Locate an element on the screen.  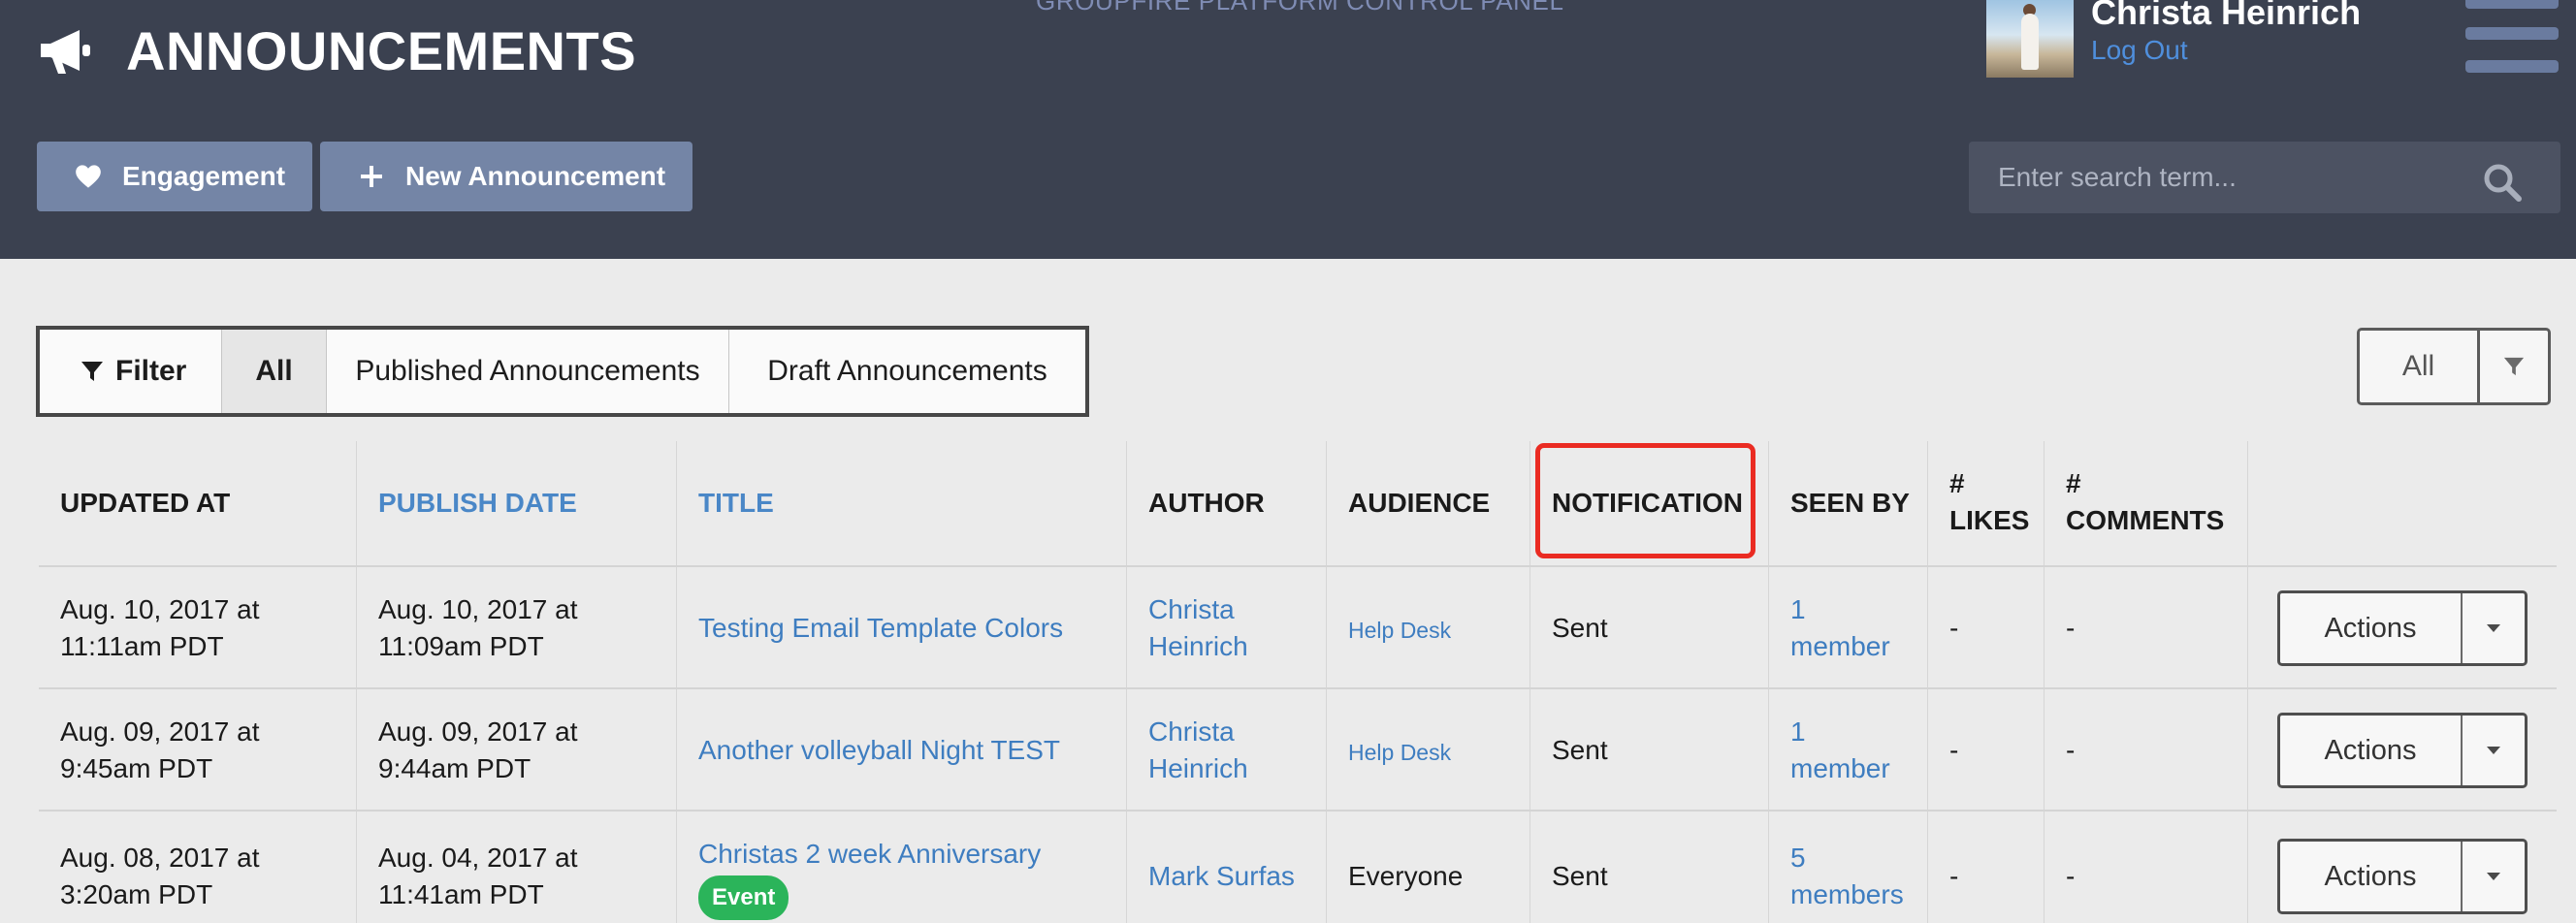
updated-at-line1: Aug. 09, 2017 at is located at coordinates (160, 731).